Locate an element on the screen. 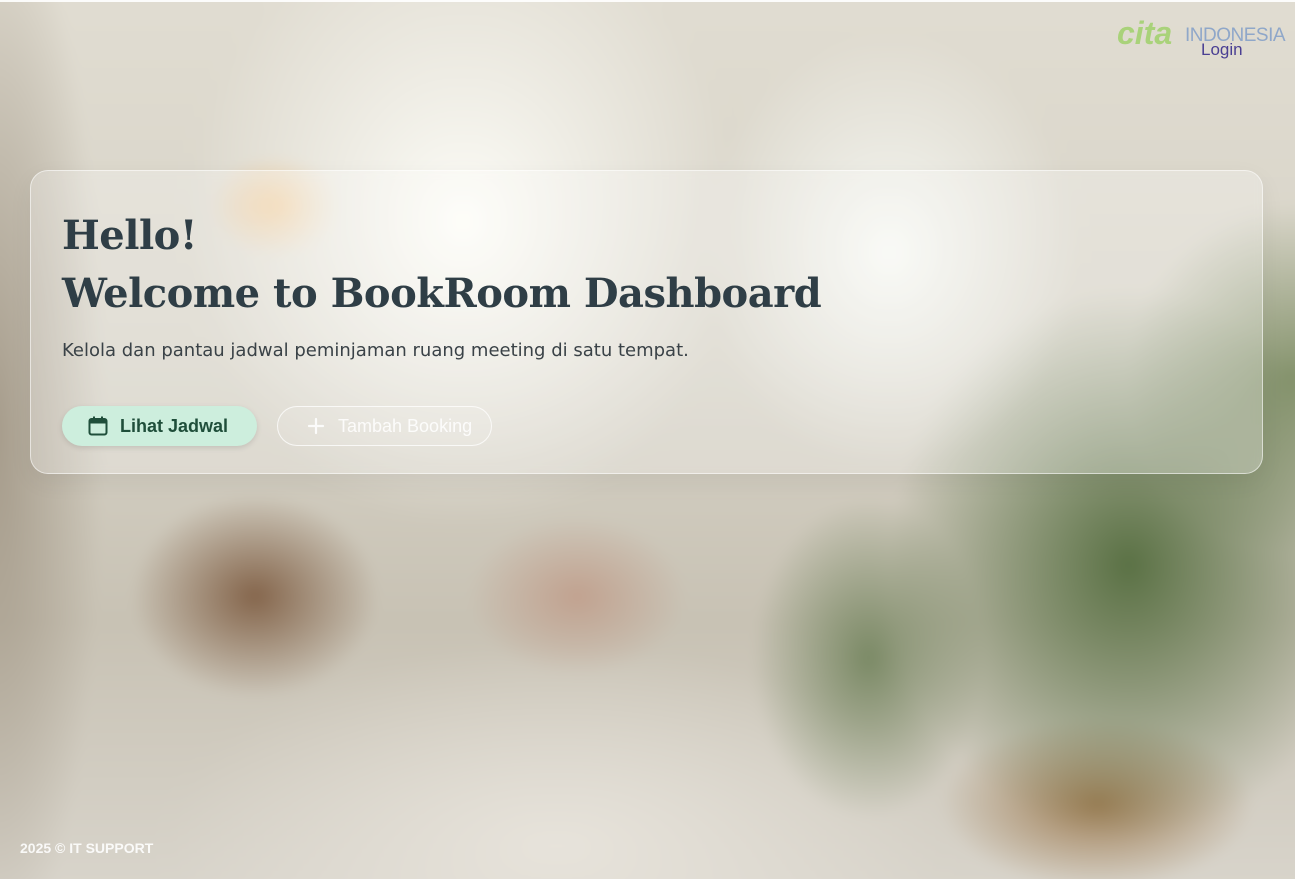  calendar-icon is located at coordinates (98, 426).